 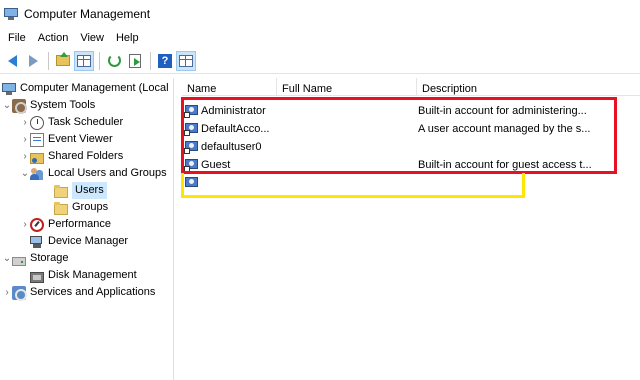 I want to click on tree-item-label: Task Scheduler, so click(x=86, y=122).